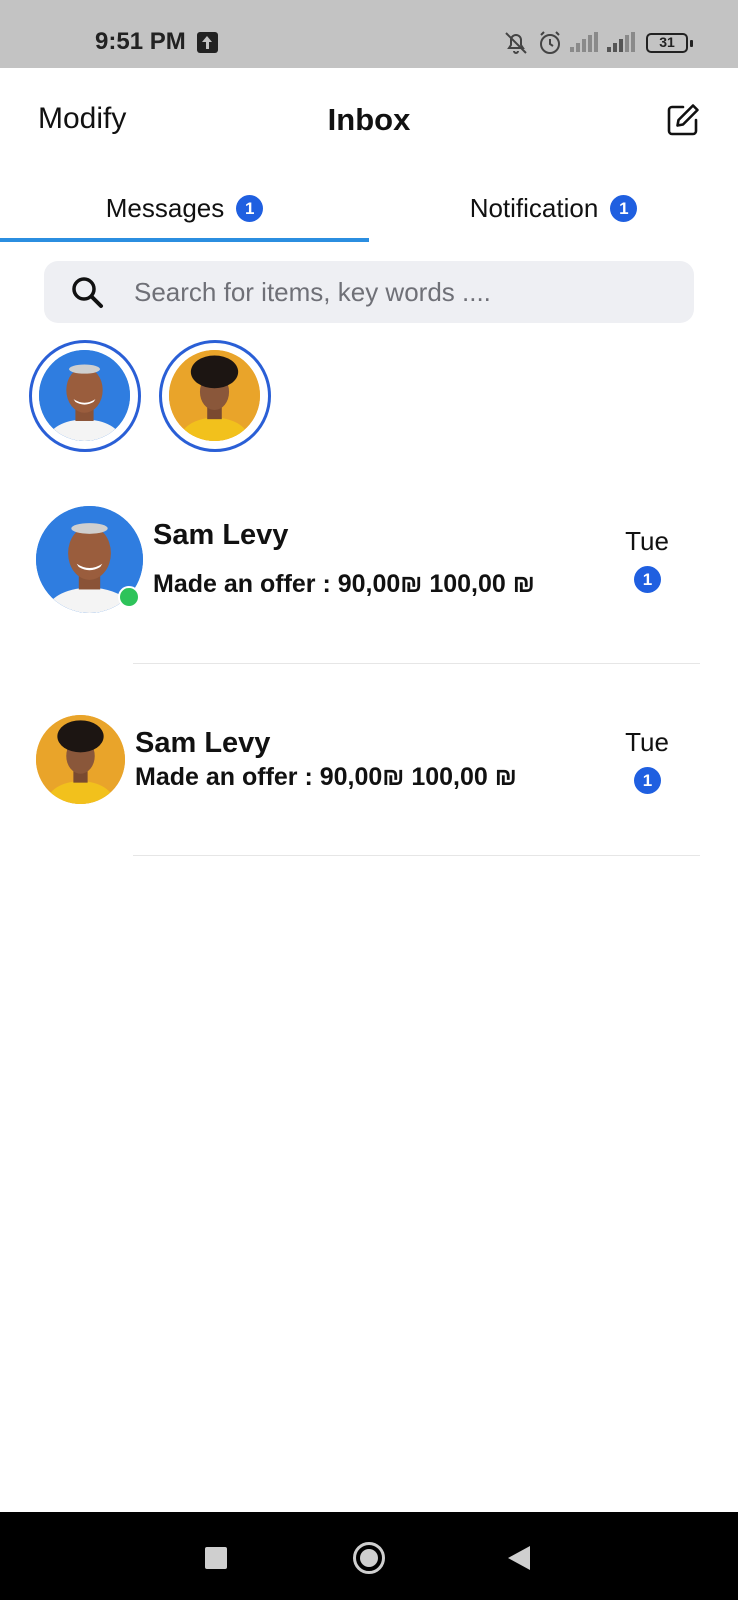 This screenshot has width=738, height=1600. What do you see at coordinates (667, 42) in the screenshot?
I see `battery-level: 31` at bounding box center [667, 42].